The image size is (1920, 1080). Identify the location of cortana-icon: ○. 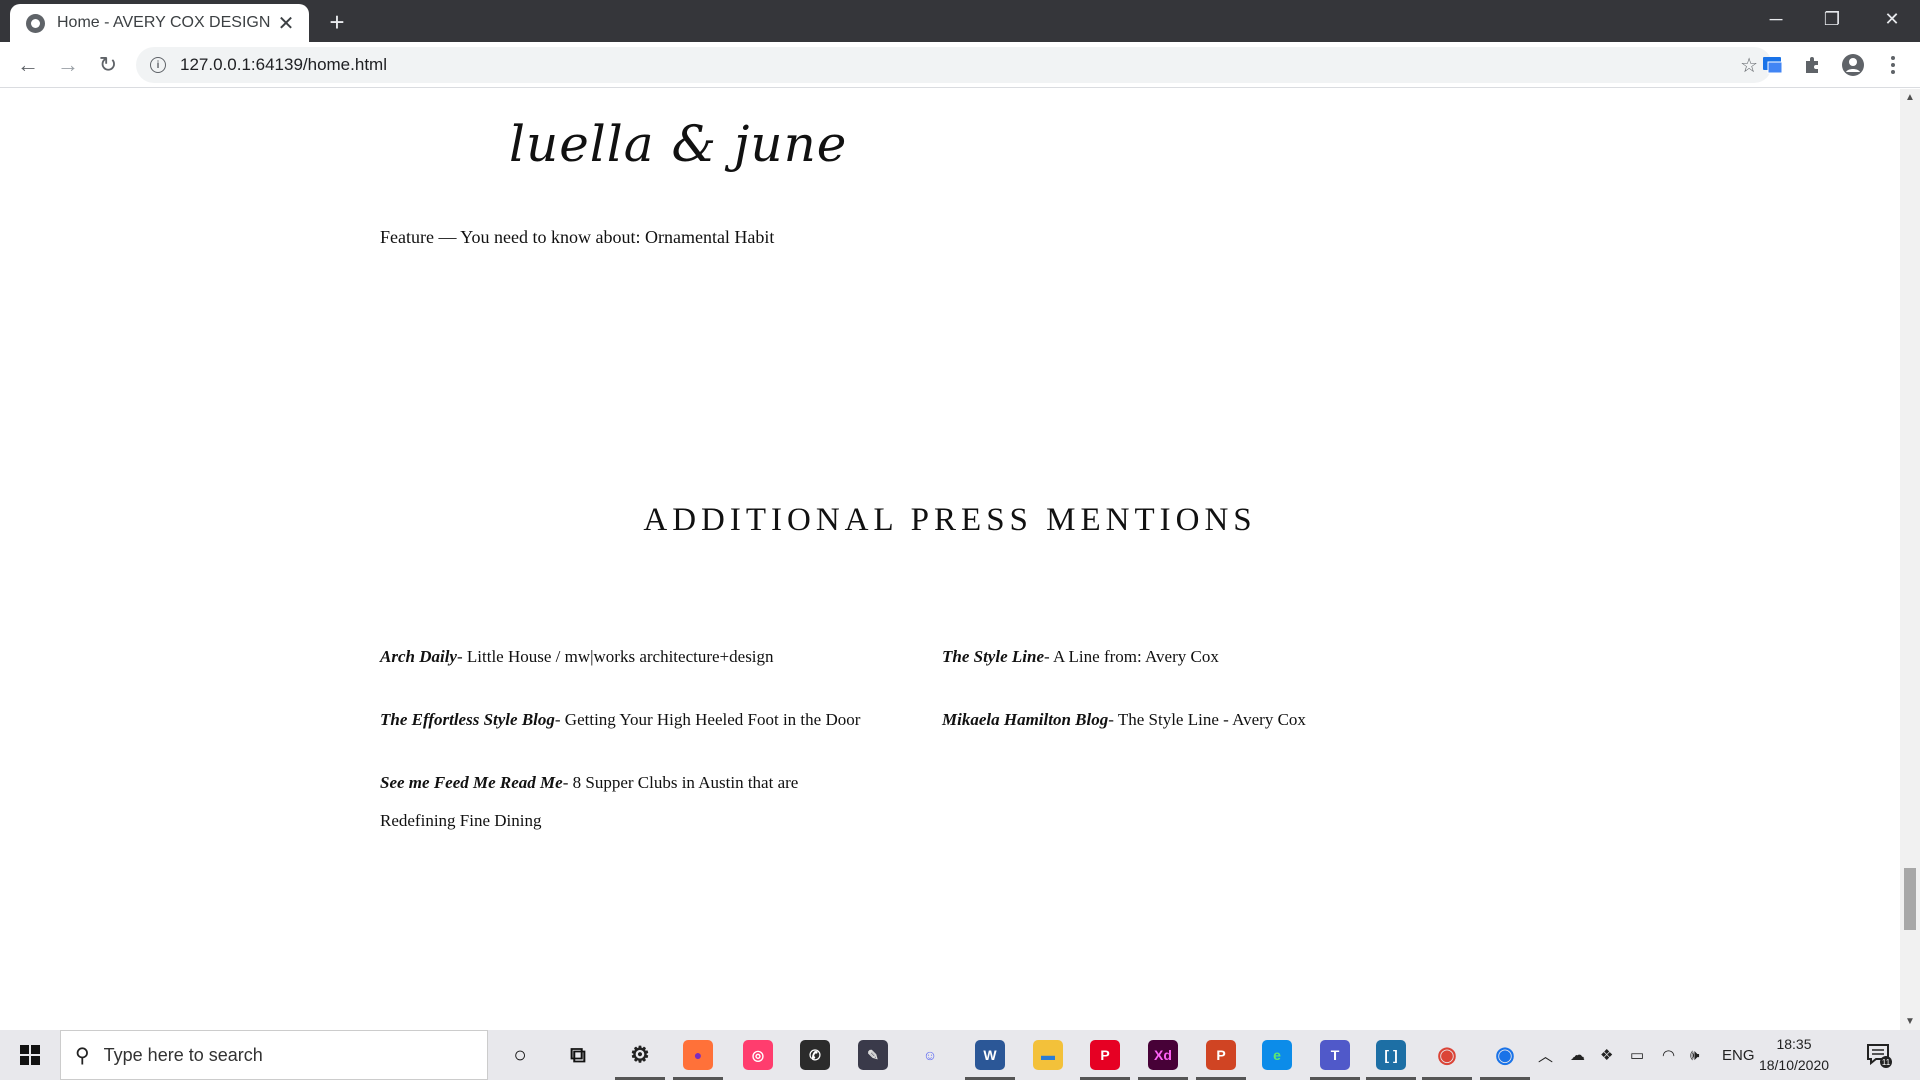
(520, 1055).